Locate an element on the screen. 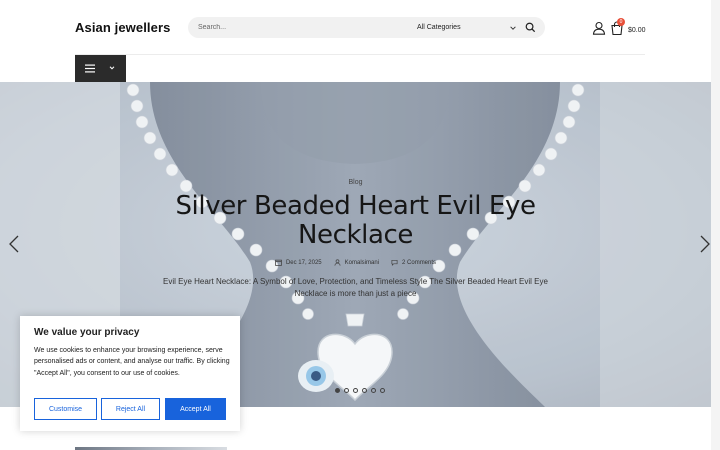 Image resolution: width=720 pixels, height=450 pixels. site-logo: Asian jewellers is located at coordinates (122, 27).